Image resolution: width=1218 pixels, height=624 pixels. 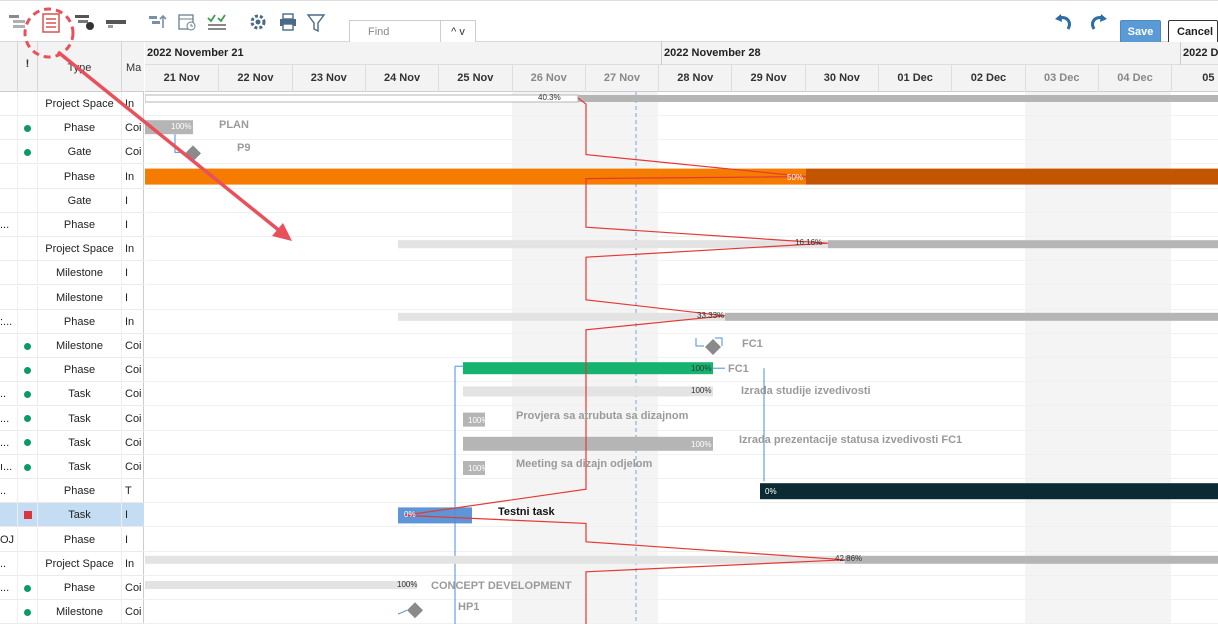 What do you see at coordinates (401, 78) in the screenshot?
I see `day-label: 24 Nov` at bounding box center [401, 78].